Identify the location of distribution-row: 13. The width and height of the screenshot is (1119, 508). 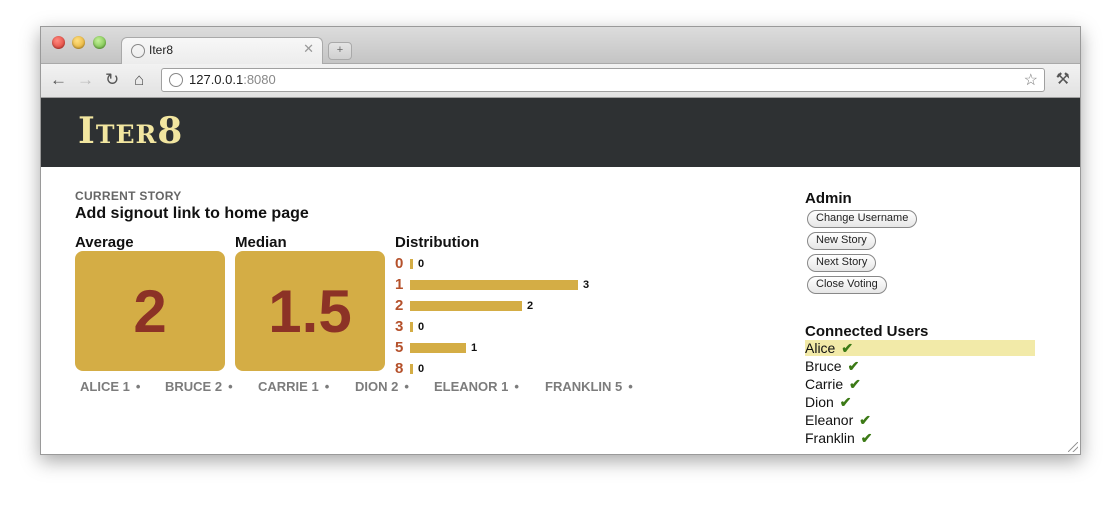
(492, 284).